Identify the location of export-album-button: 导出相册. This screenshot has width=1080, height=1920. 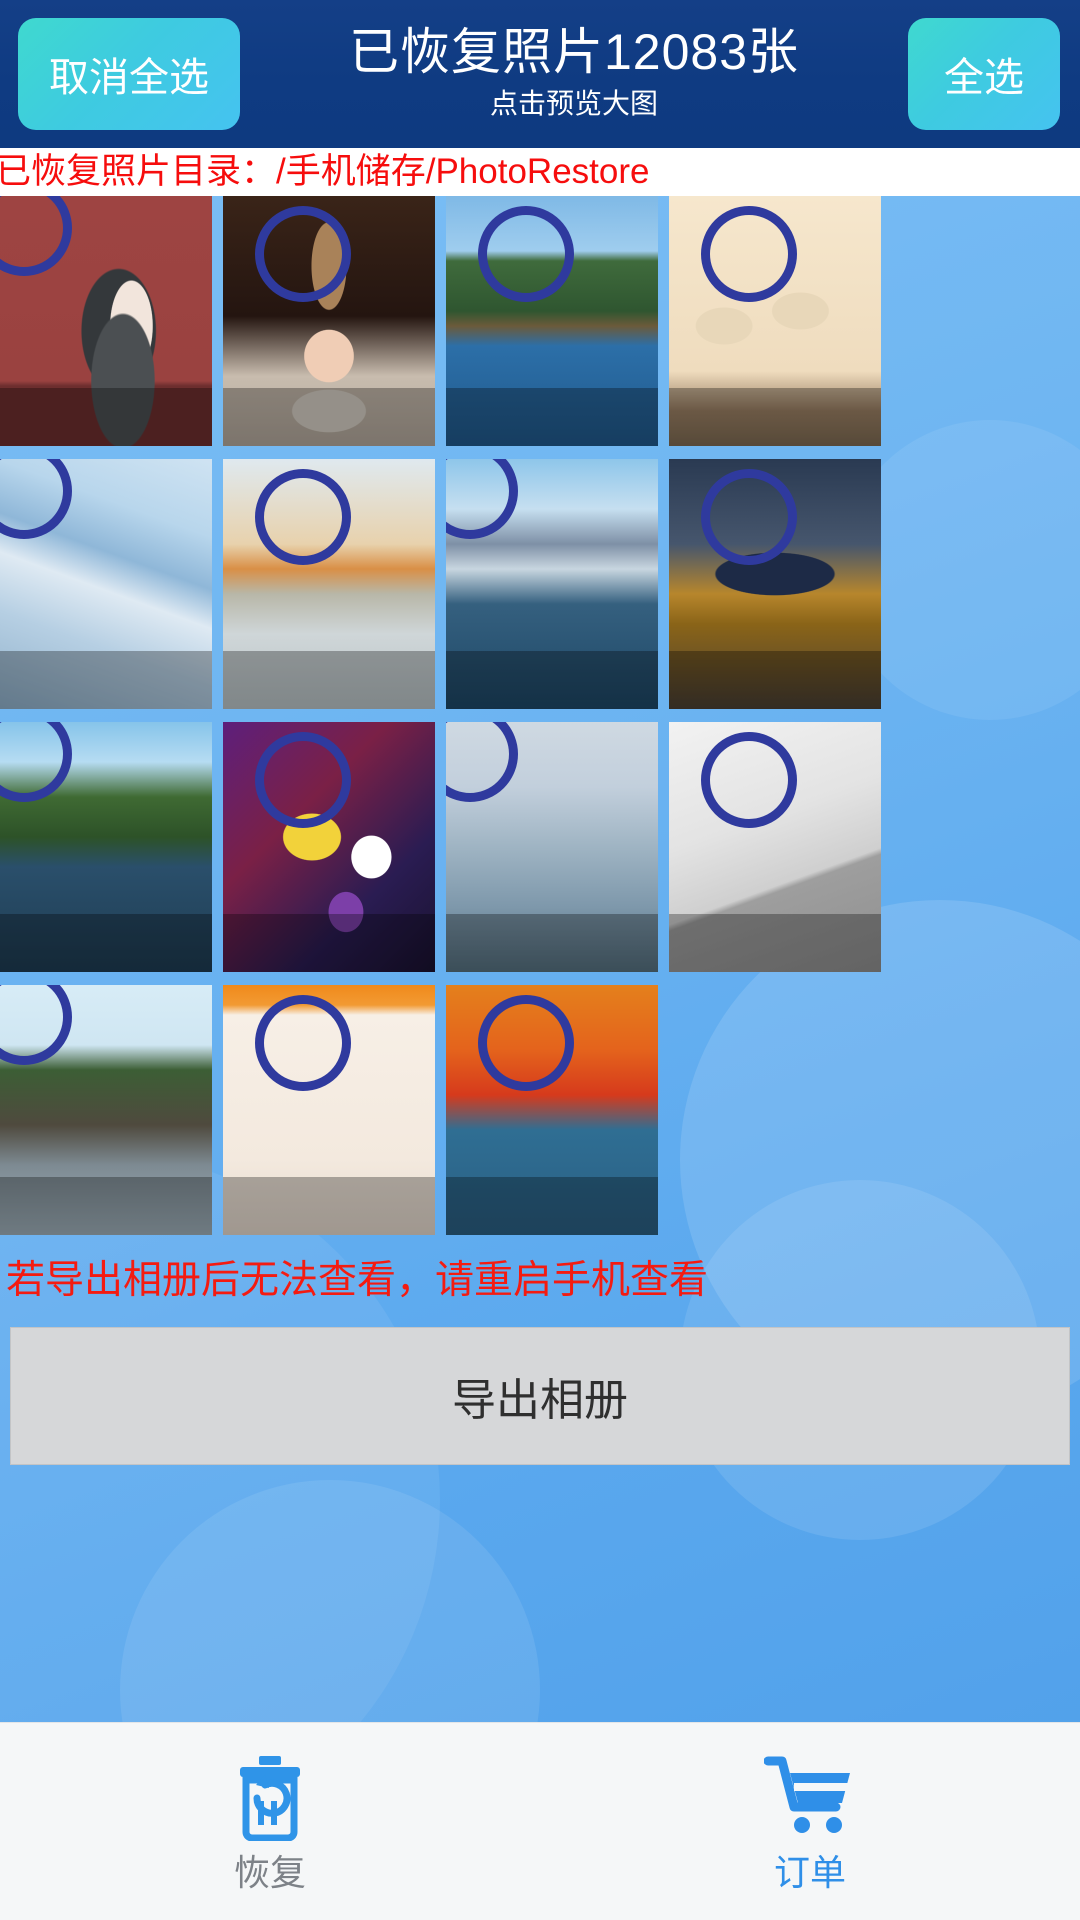
(540, 1396).